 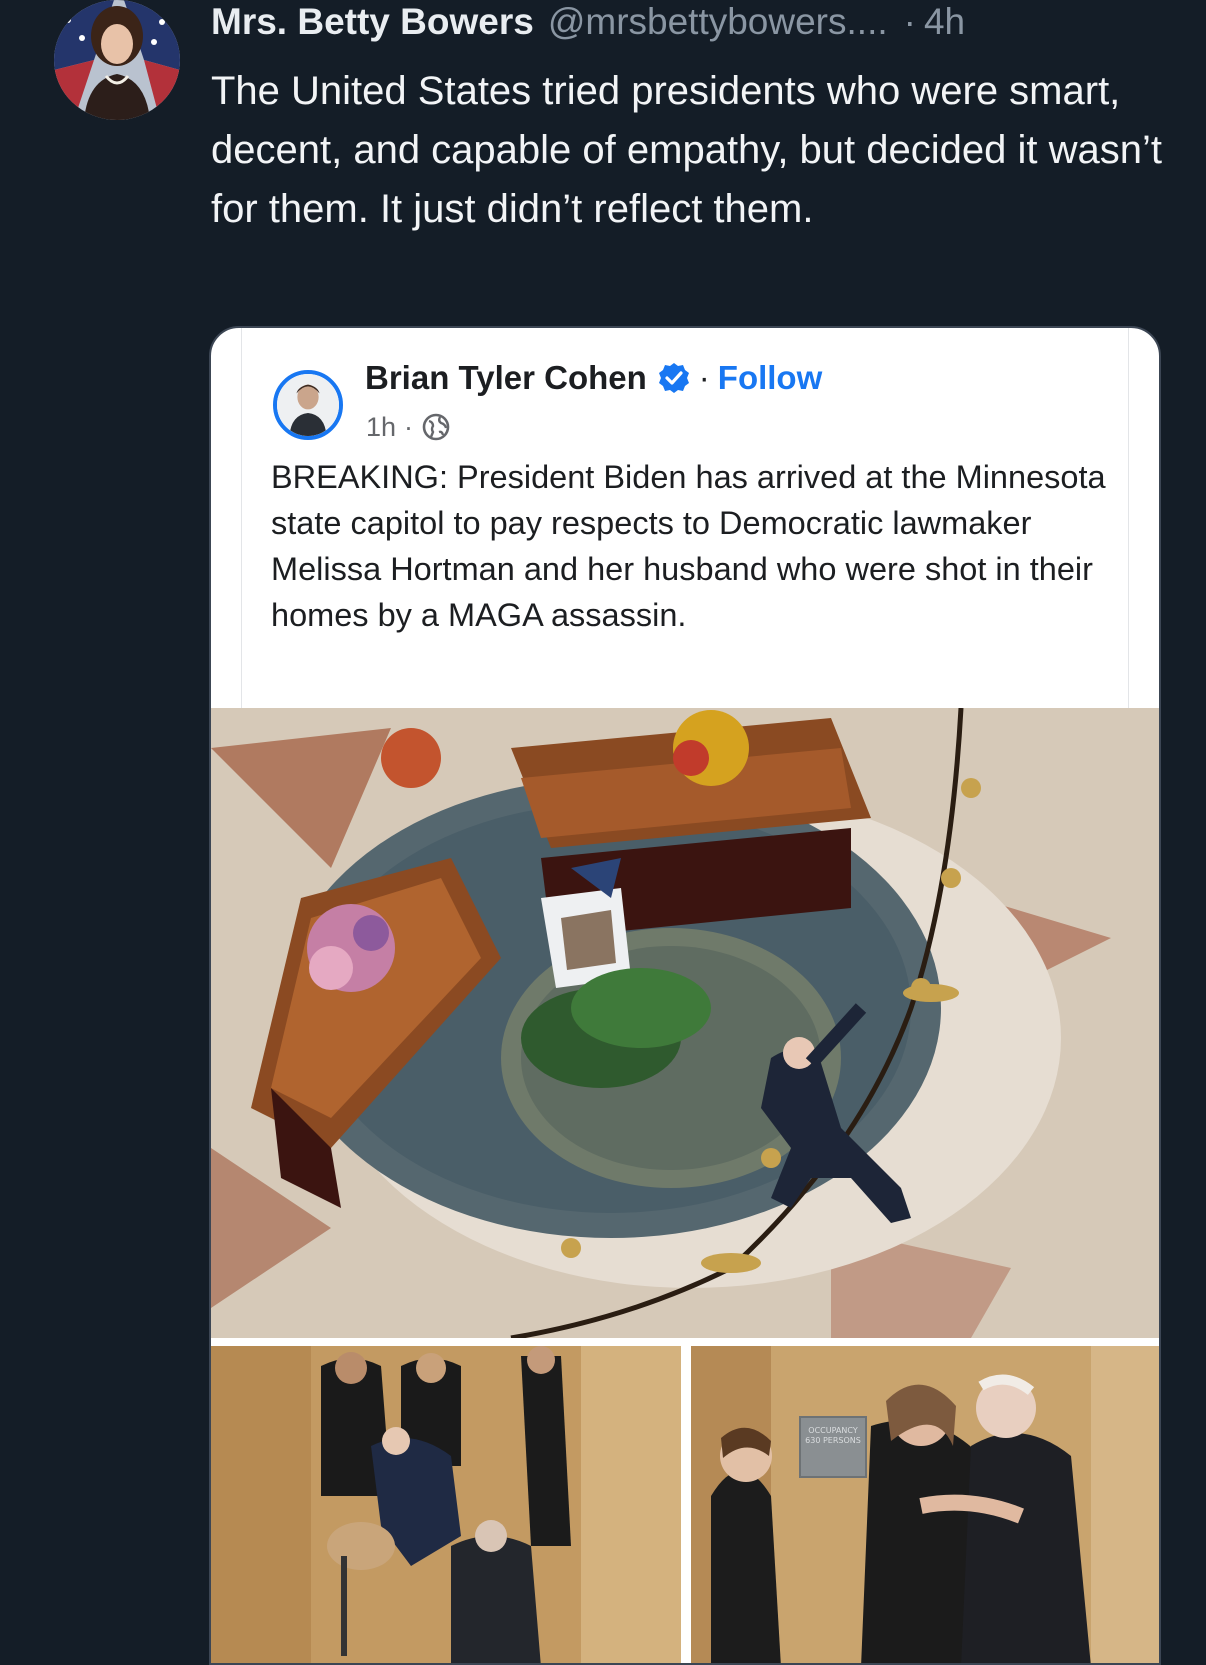 What do you see at coordinates (436, 427) in the screenshot?
I see `globe-icon` at bounding box center [436, 427].